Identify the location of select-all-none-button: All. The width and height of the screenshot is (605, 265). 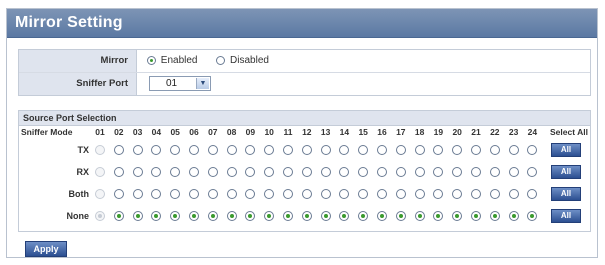
(566, 216).